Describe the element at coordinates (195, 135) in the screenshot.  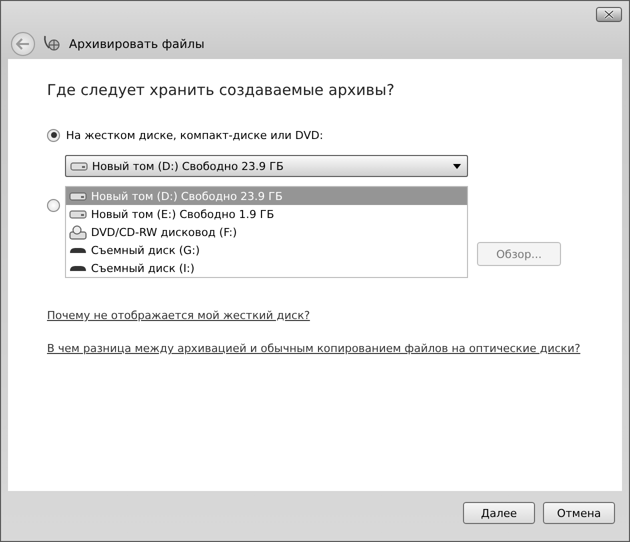
I see `option-label: На жестком диске, компакт-диске или DVD:` at that location.